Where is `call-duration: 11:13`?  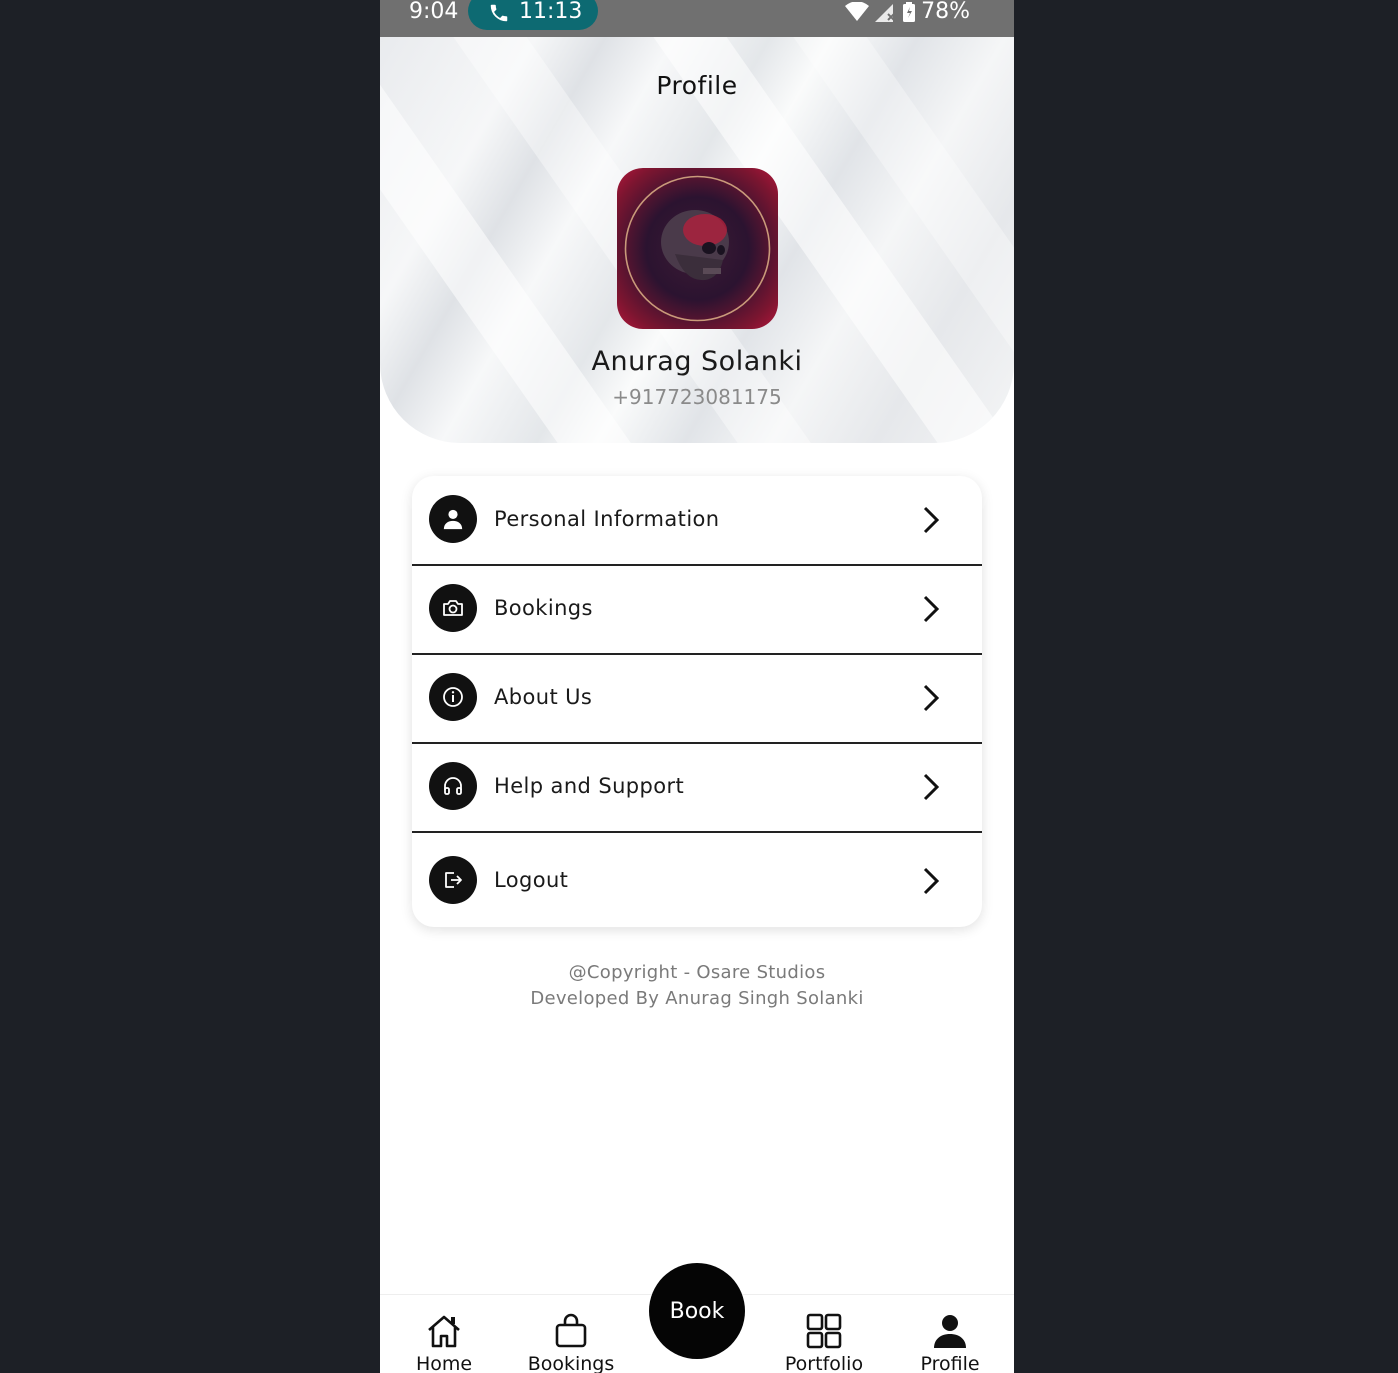 call-duration: 11:13 is located at coordinates (551, 12).